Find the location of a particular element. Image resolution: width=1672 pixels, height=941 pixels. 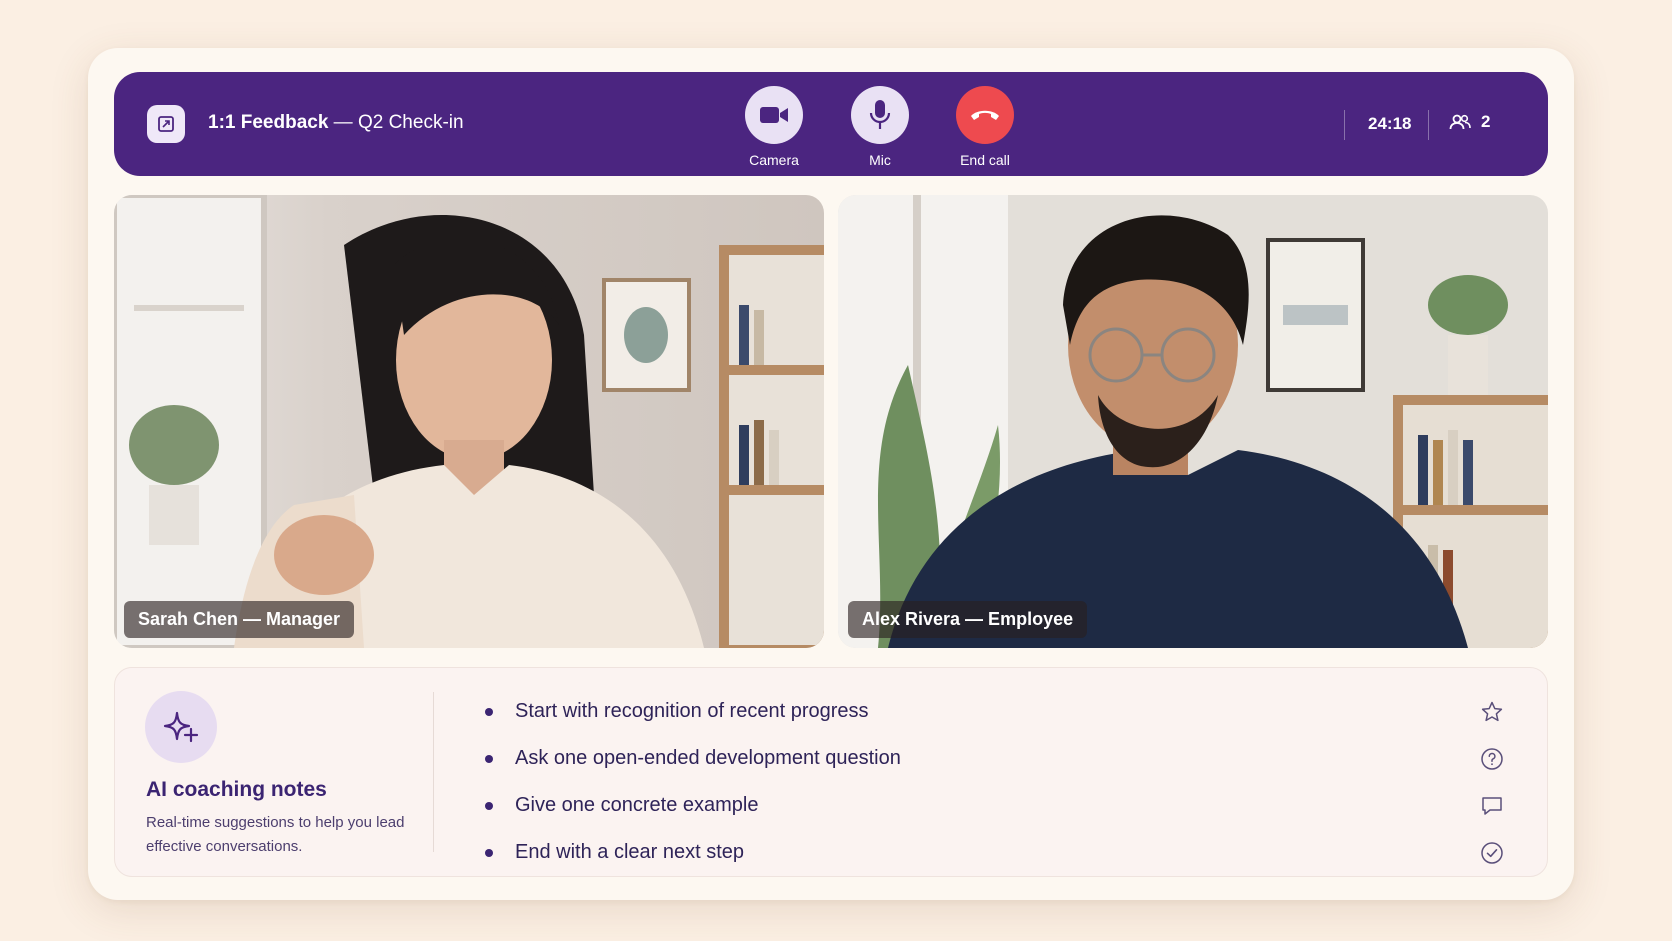

camera-icon is located at coordinates (774, 115).